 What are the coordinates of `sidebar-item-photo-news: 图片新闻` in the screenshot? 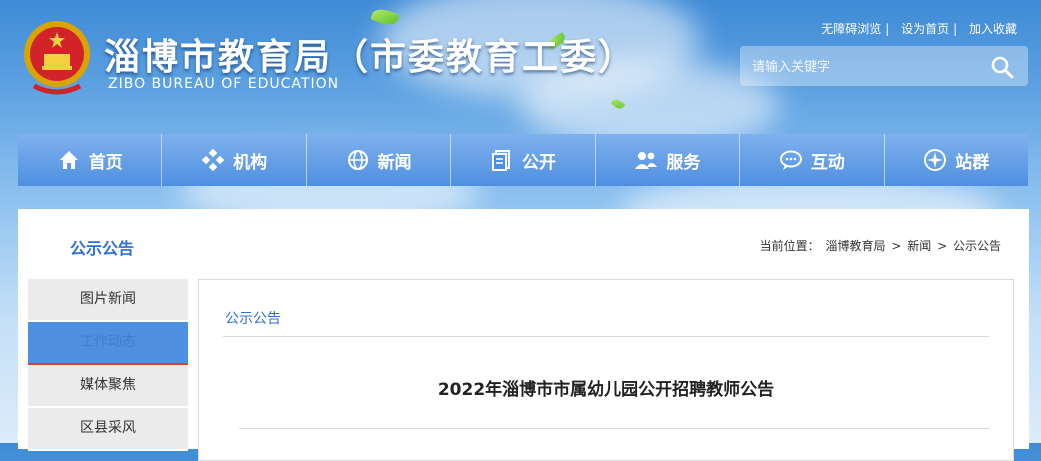 It's located at (108, 300).